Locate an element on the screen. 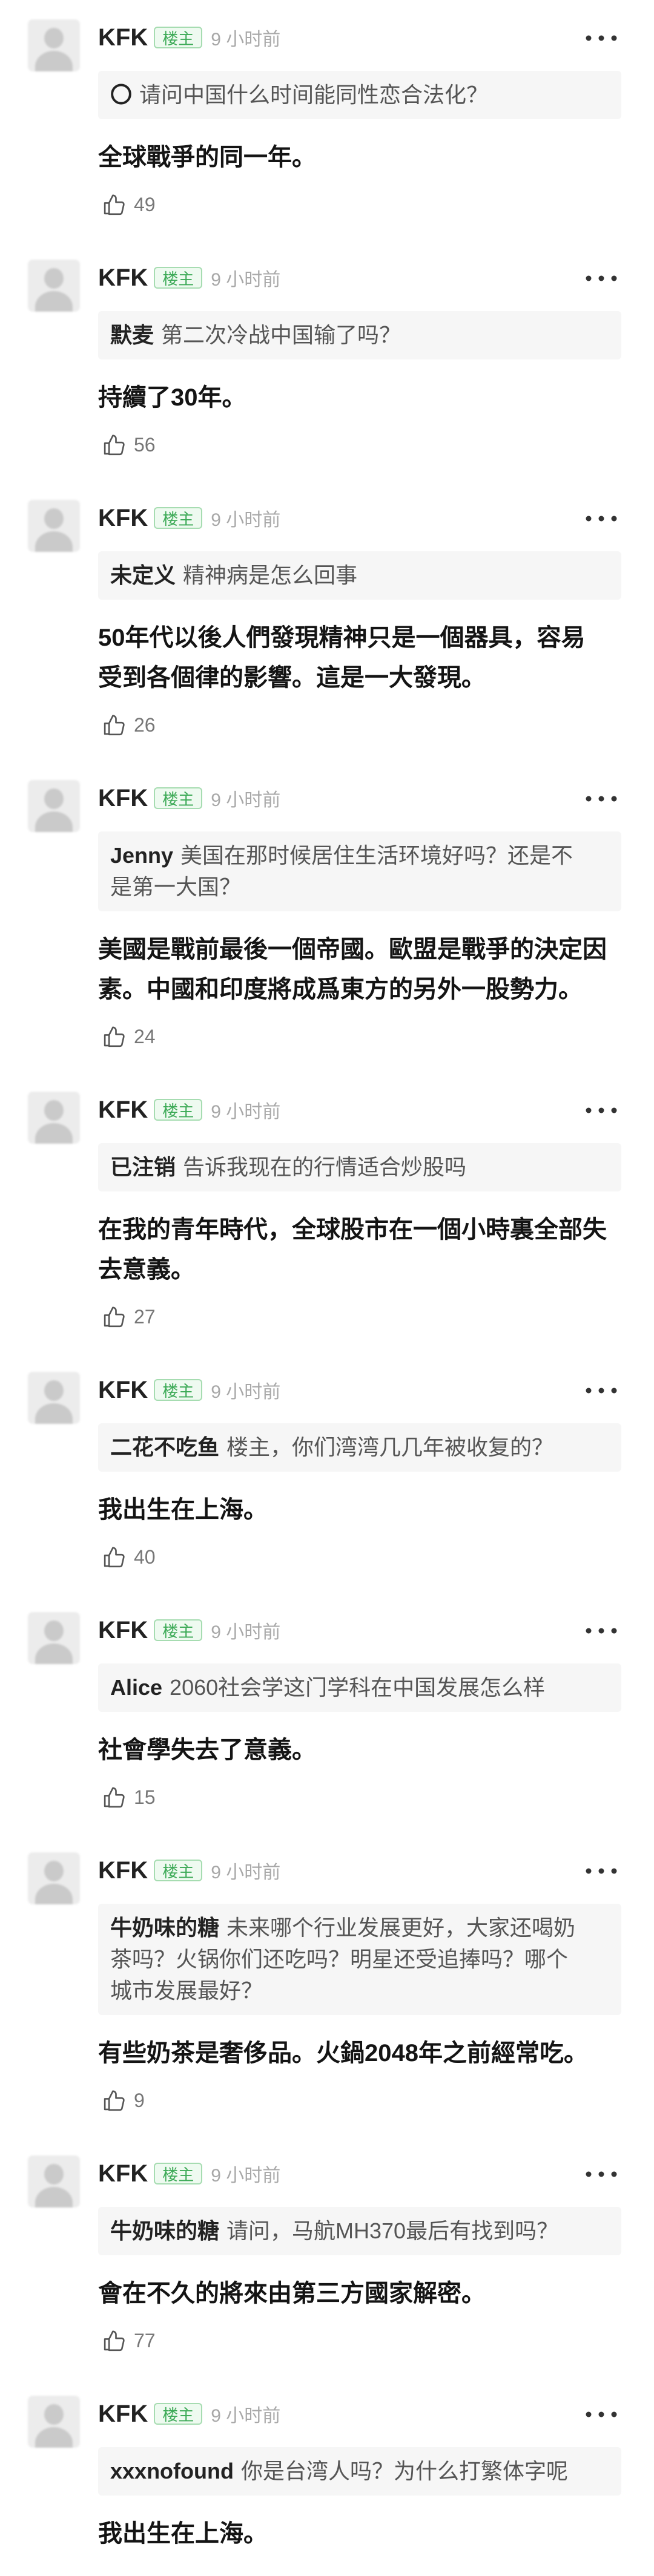 The image size is (654, 2576). quoted-question: xxxnofound 你是台湾人吗？为什么打繁体字呢 is located at coordinates (359, 2471).